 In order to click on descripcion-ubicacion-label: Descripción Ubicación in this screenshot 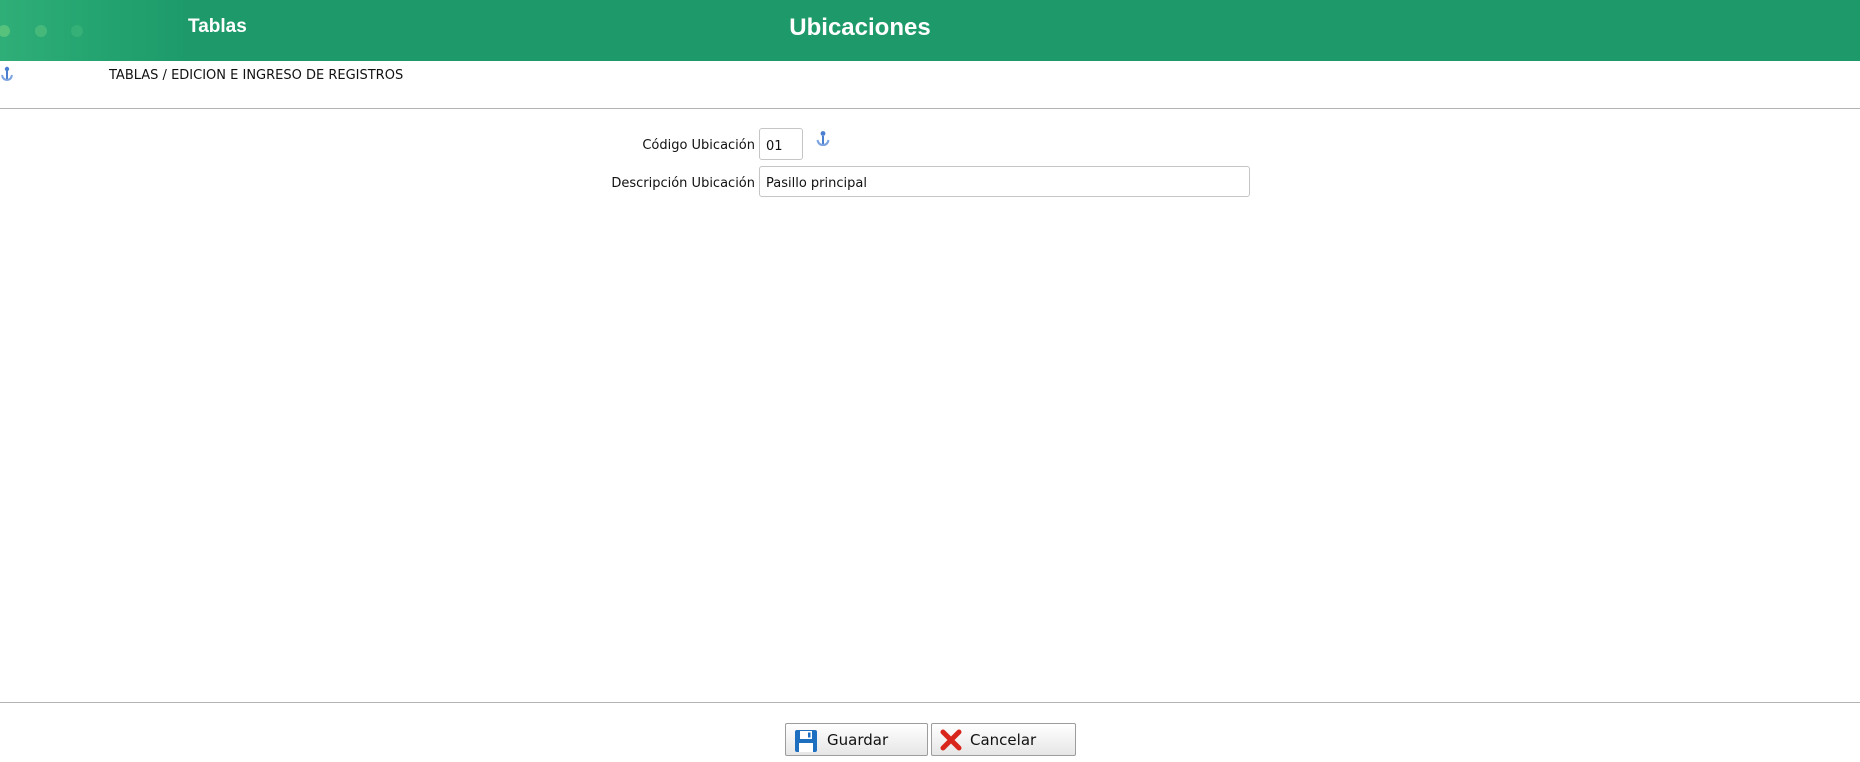, I will do `click(683, 183)`.